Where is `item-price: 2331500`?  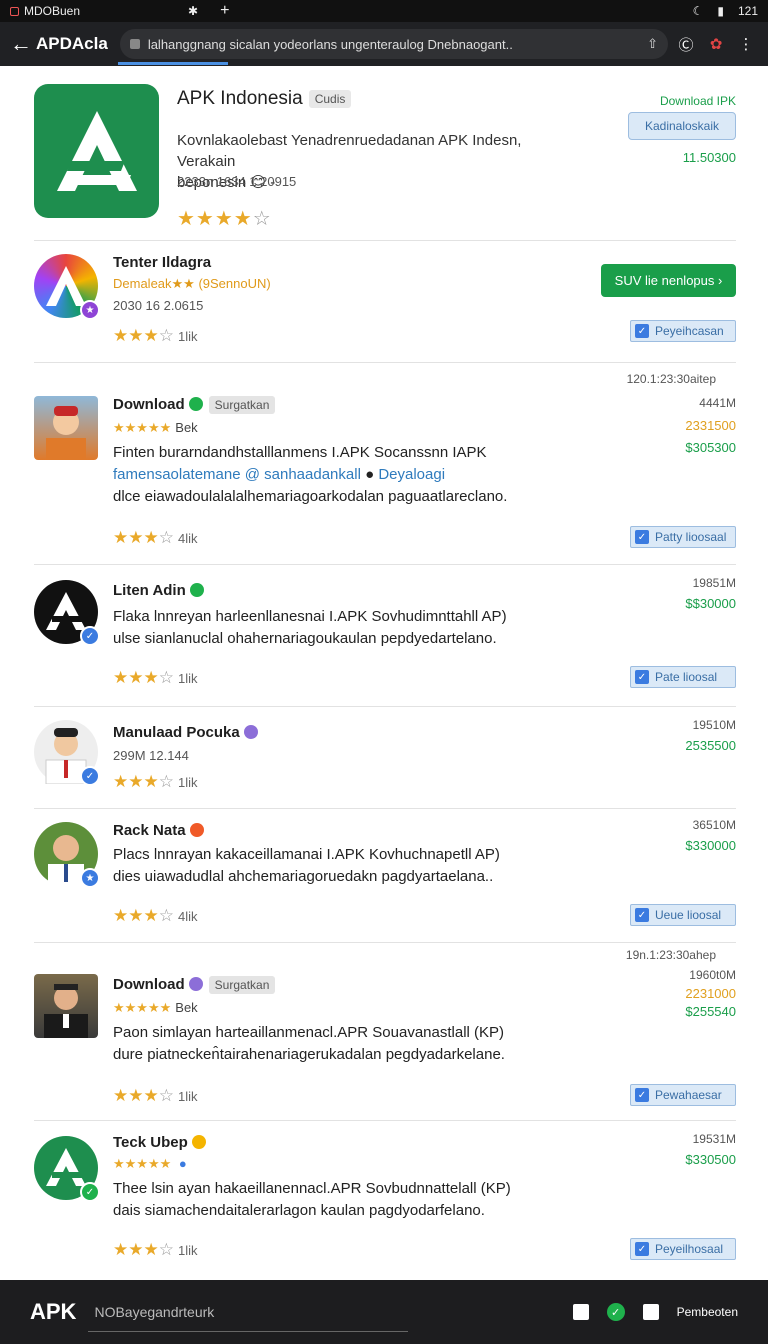 item-price: 2331500 is located at coordinates (710, 425).